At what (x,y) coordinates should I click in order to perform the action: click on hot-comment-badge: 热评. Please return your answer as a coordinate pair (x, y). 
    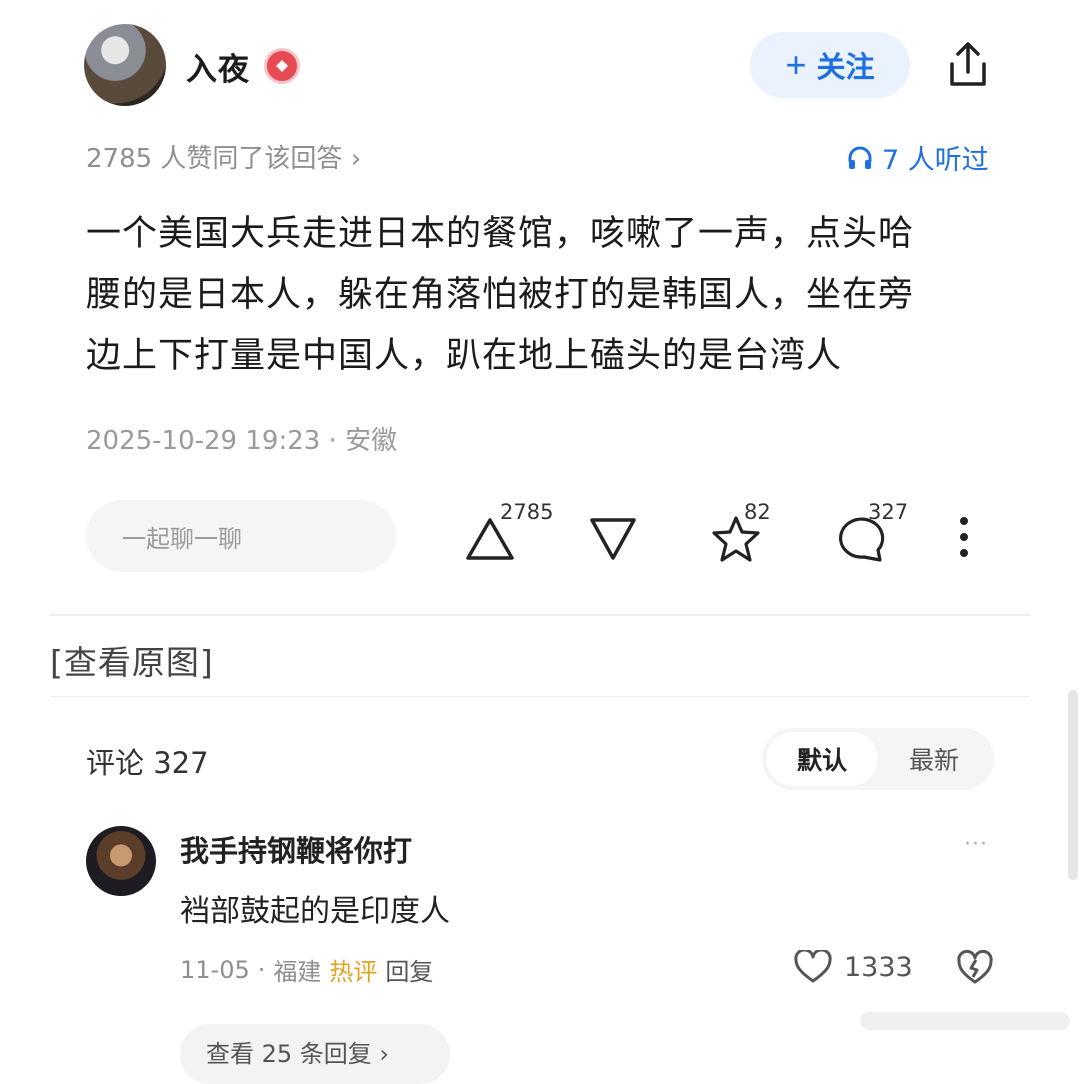
    Looking at the image, I should click on (353, 972).